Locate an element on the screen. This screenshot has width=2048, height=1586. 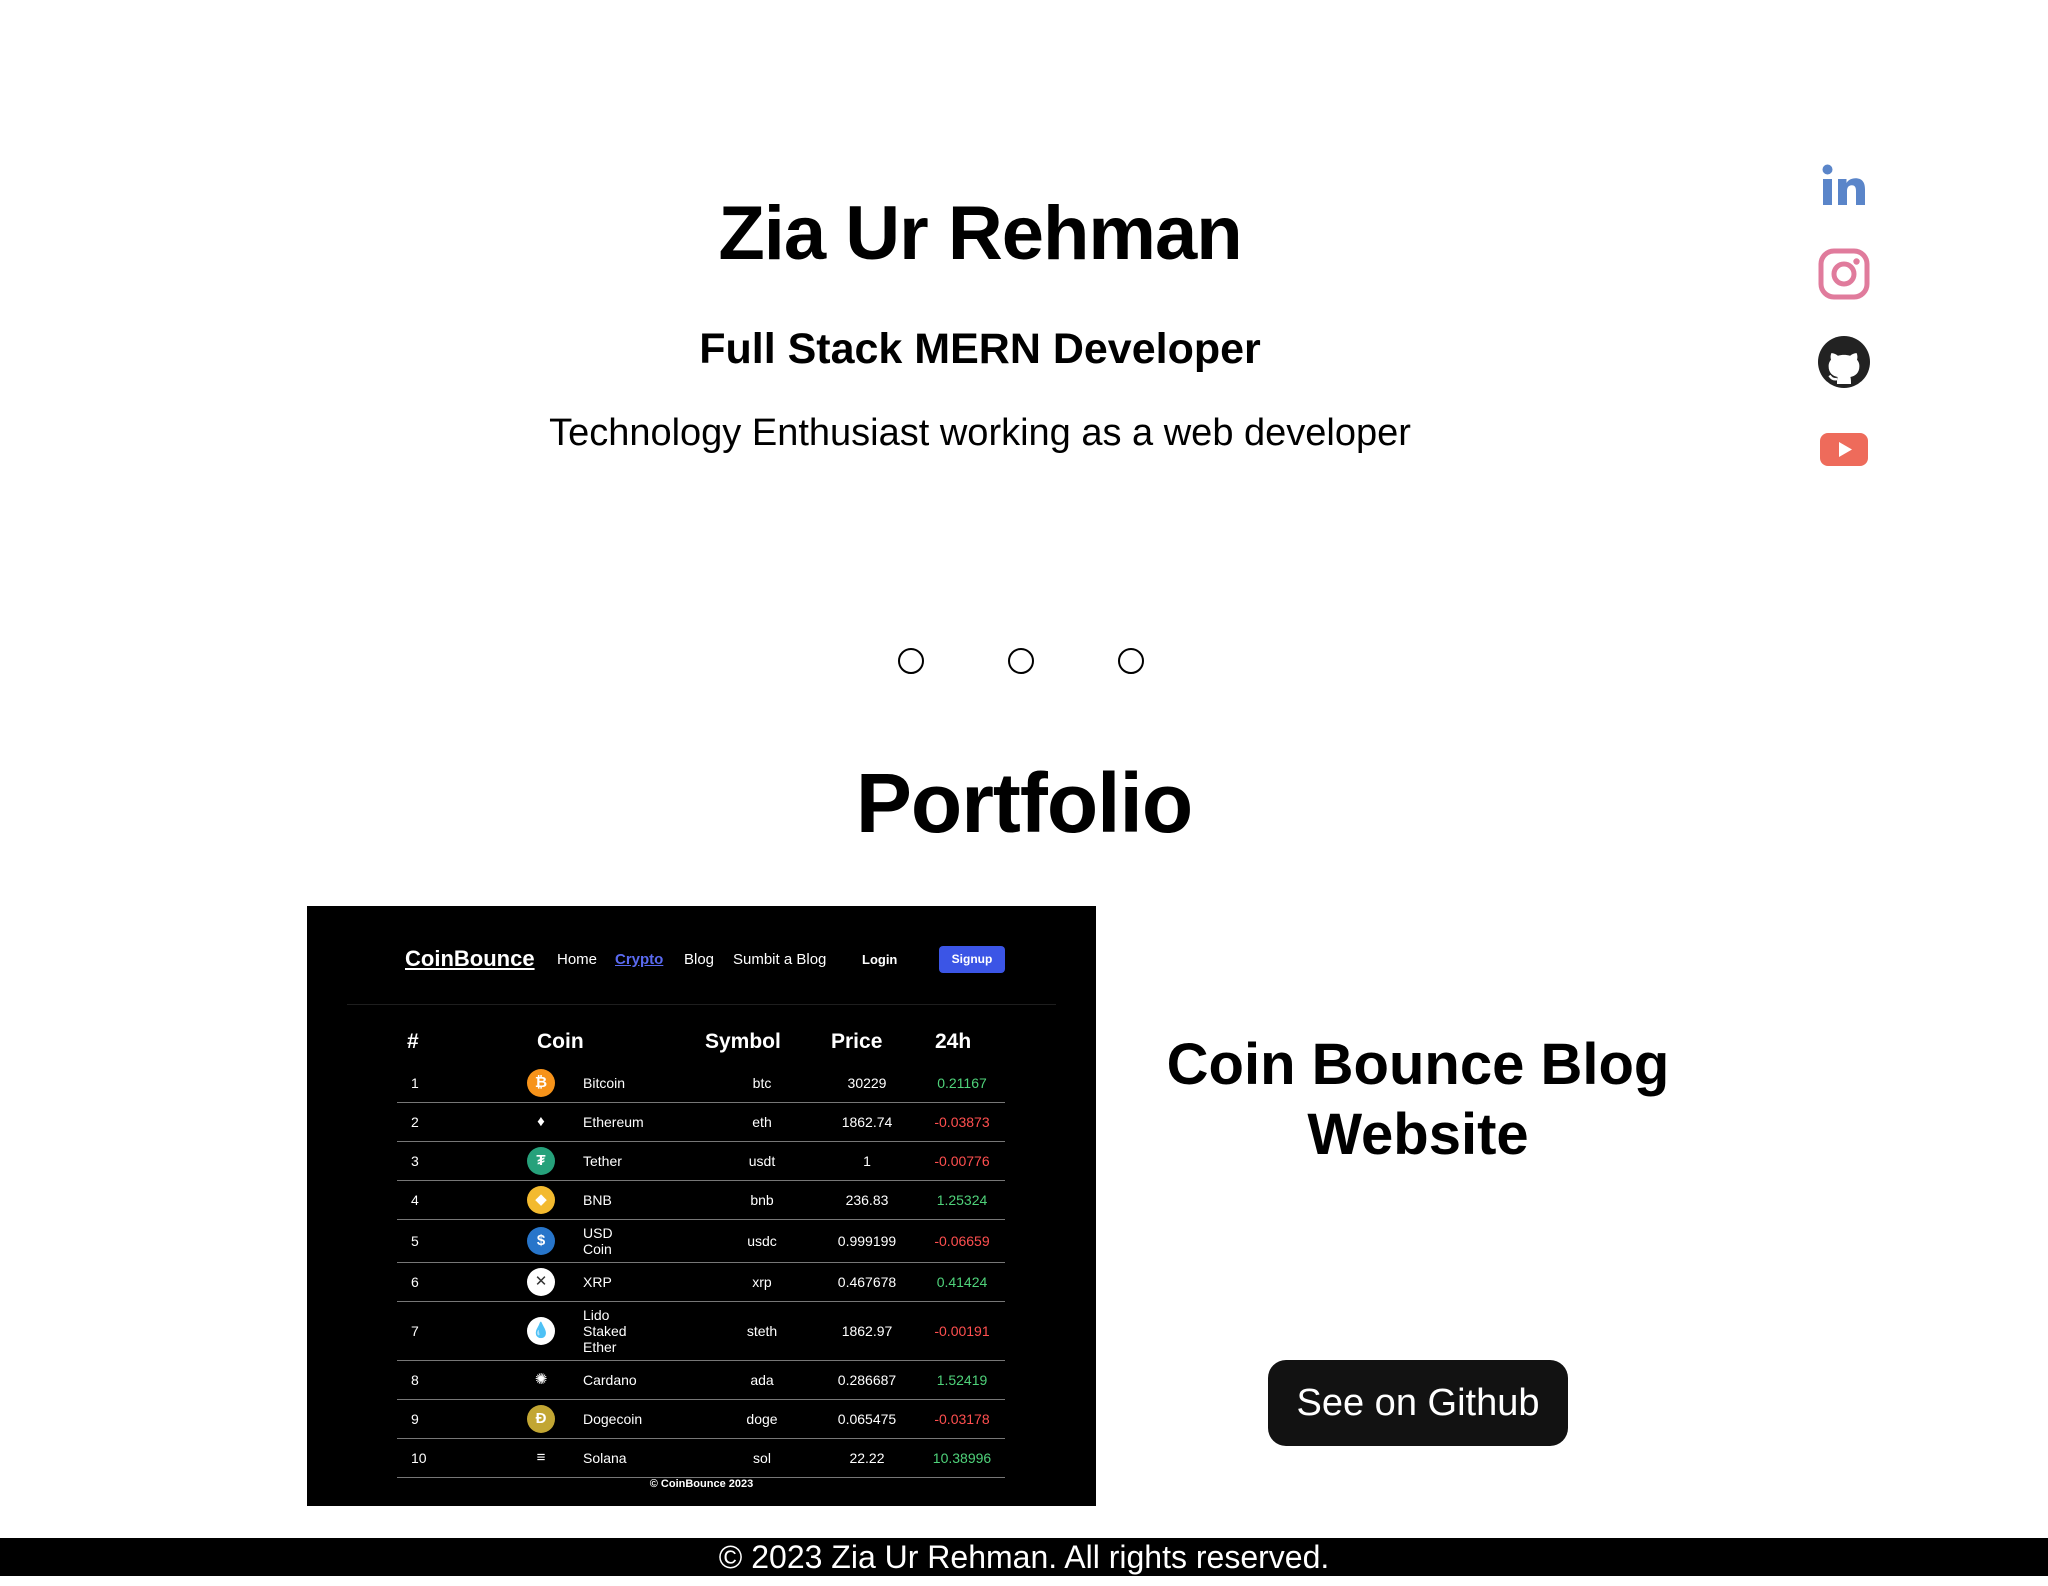
coin-name-cell: Tether is located at coordinates (602, 1161).